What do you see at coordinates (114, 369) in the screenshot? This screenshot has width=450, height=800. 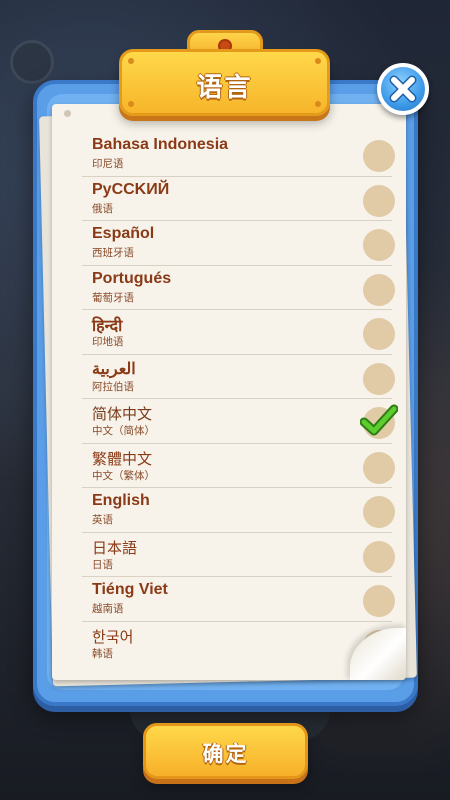 I see `language-name: العربية` at bounding box center [114, 369].